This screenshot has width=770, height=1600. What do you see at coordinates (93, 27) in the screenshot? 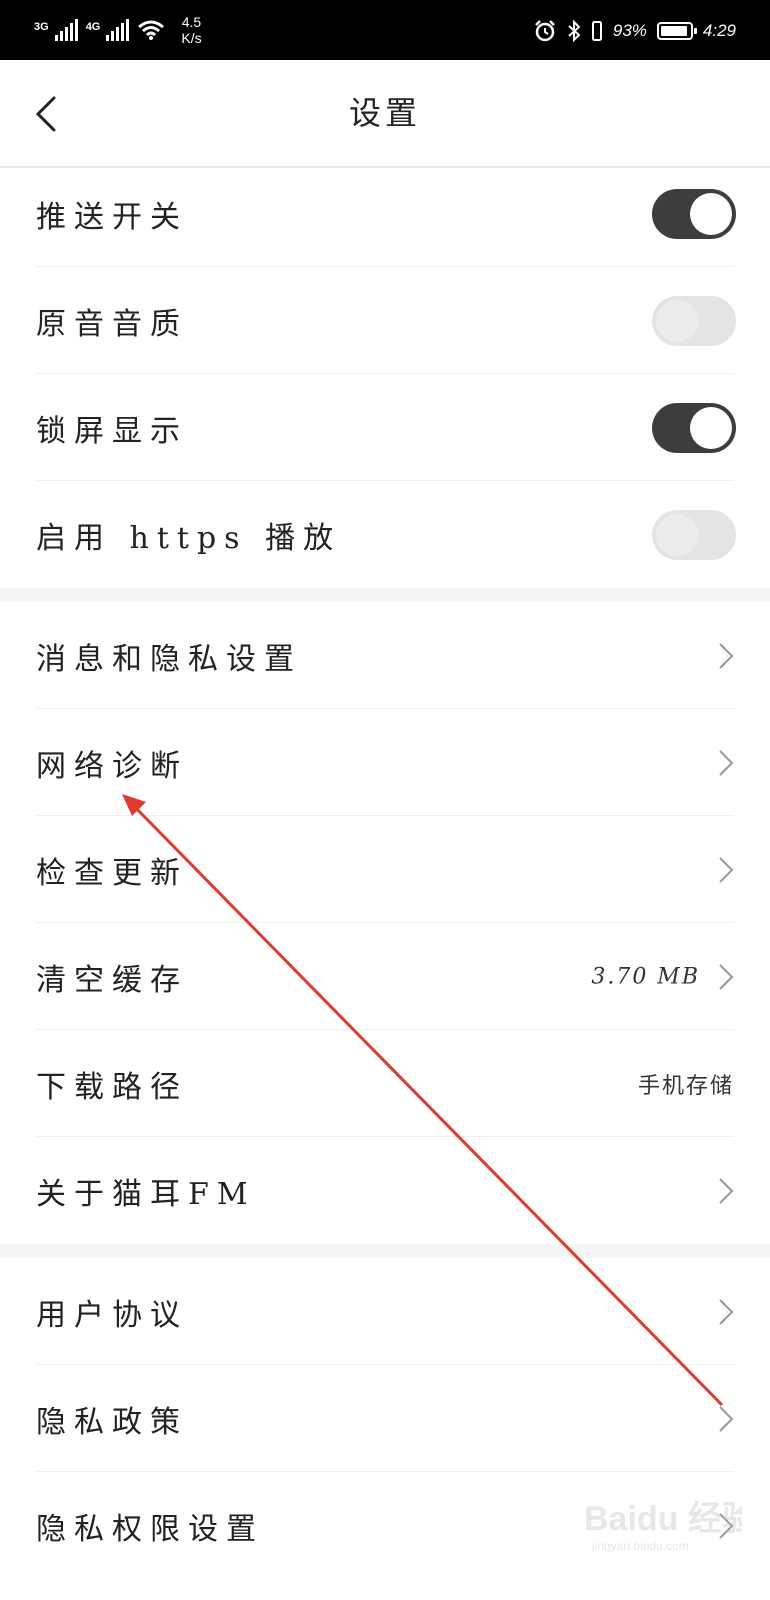
I see `network-type-2: 4G` at bounding box center [93, 27].